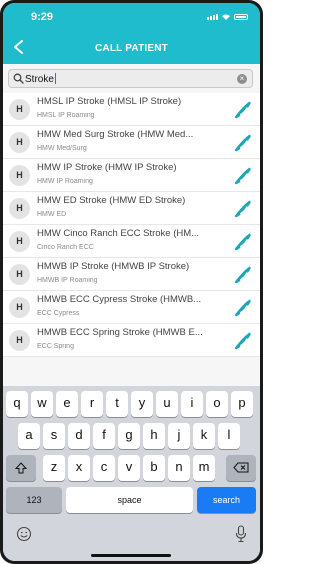 The width and height of the screenshot is (320, 564). Describe the element at coordinates (92, 404) in the screenshot. I see `key-r: r` at that location.